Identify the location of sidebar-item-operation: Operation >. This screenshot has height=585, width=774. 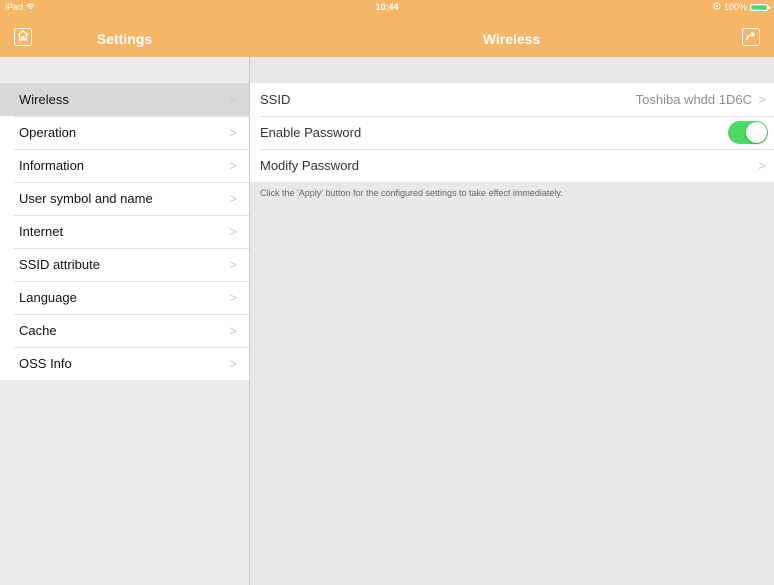
(124, 132).